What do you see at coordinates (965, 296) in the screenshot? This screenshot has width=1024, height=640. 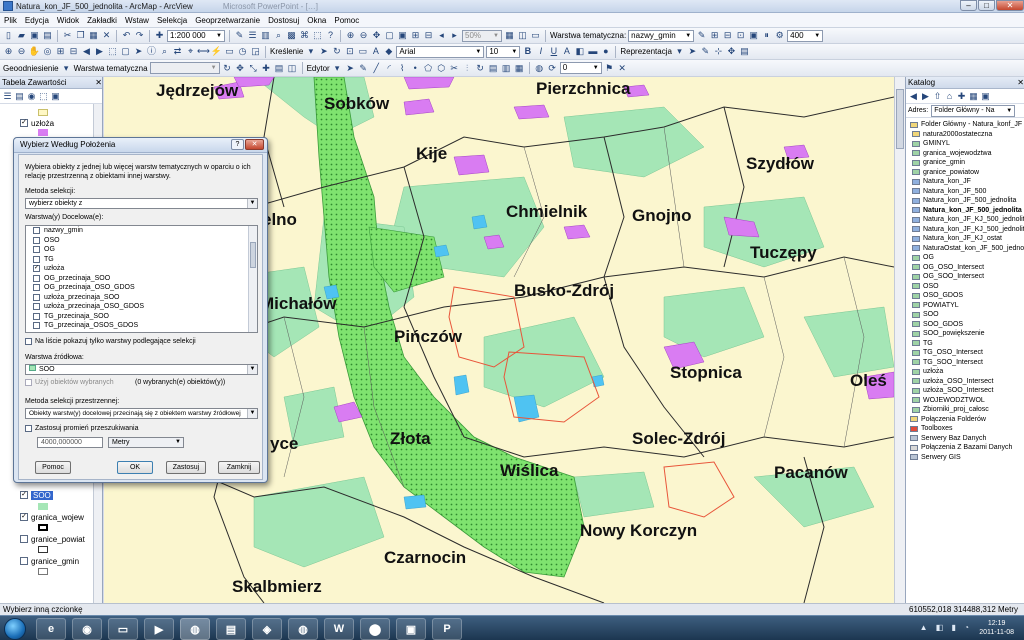 I see `catalog-item: OSO_GDOS` at bounding box center [965, 296].